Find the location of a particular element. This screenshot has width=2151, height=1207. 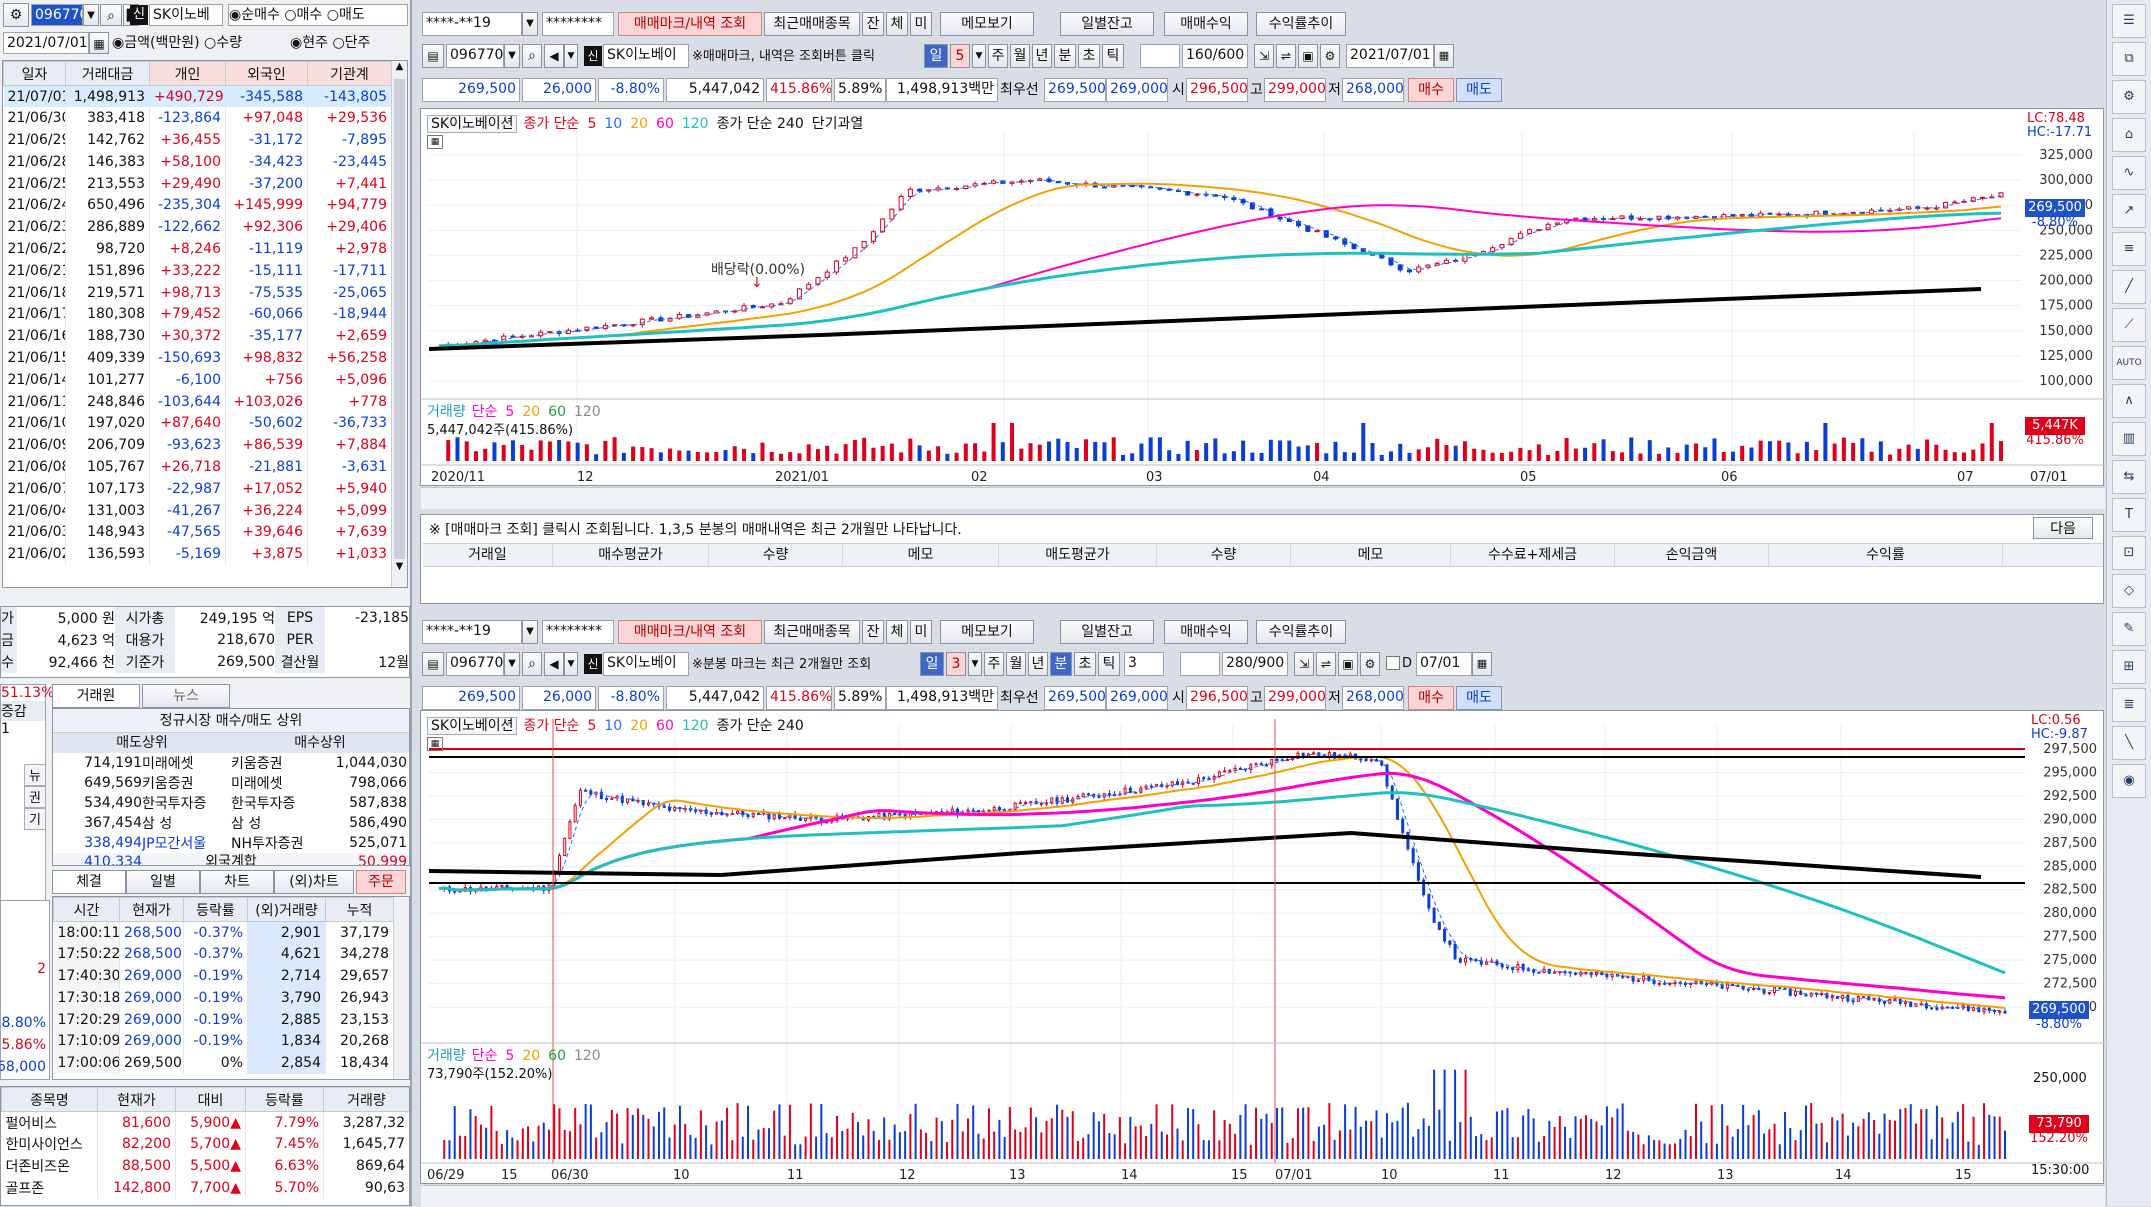

right-tool-icon: ◇ is located at coordinates (2129, 591).